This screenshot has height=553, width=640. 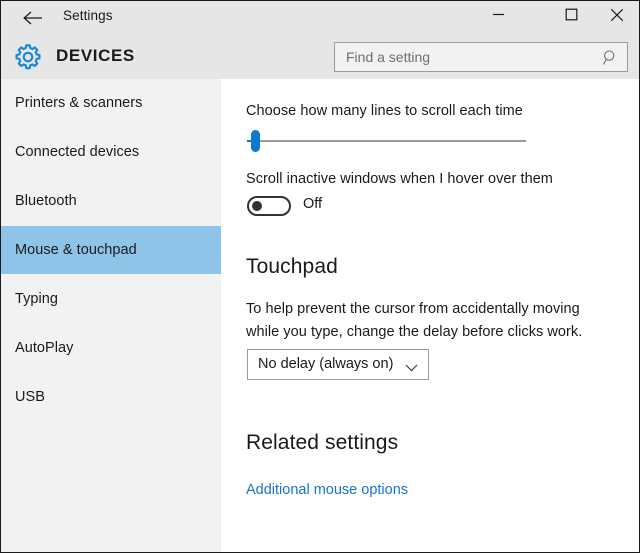 I want to click on touchpad-heading: Touchpad, so click(x=292, y=266).